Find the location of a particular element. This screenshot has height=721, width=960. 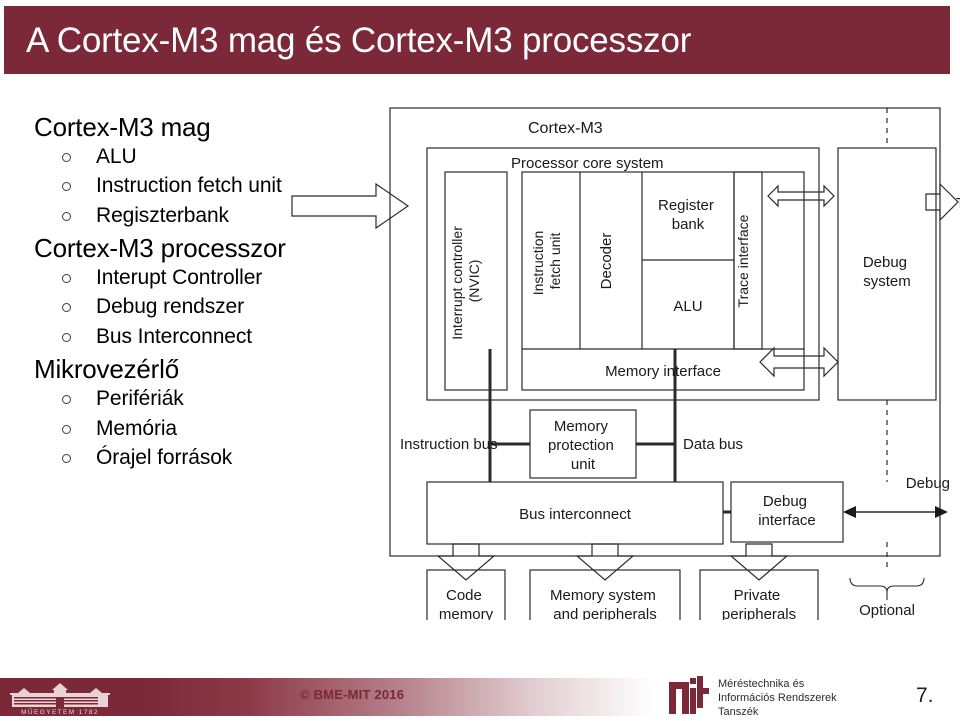

diagram-label-instruction-fetch-unit: Instruction fetch unit is located at coordinates (546, 261).